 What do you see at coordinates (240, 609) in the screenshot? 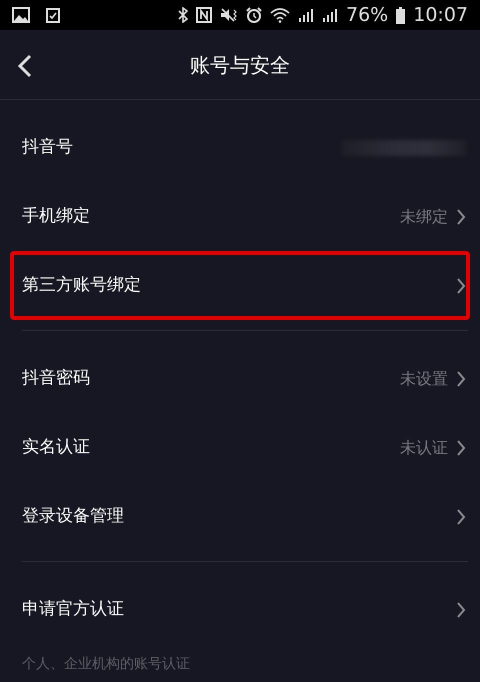
I see `settings-row: 申请官方认证` at bounding box center [240, 609].